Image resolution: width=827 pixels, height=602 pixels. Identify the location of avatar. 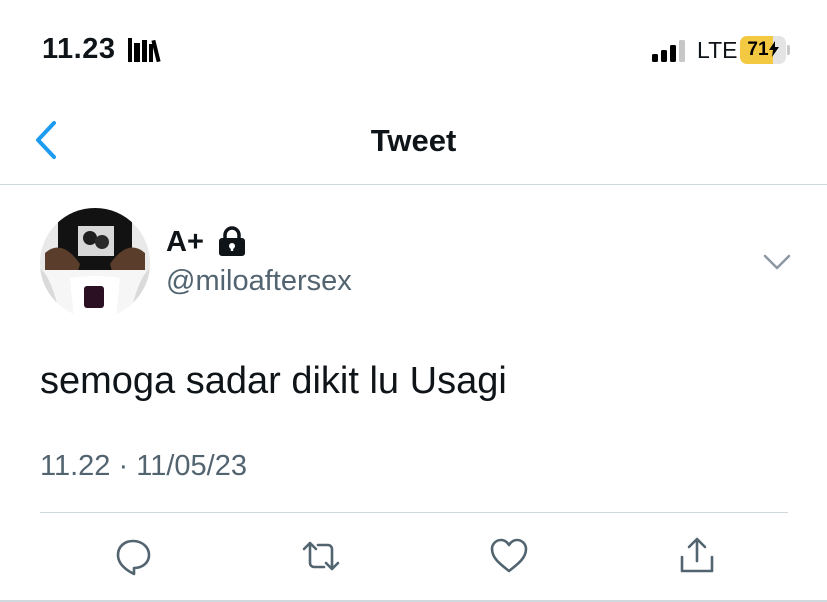
(95, 263).